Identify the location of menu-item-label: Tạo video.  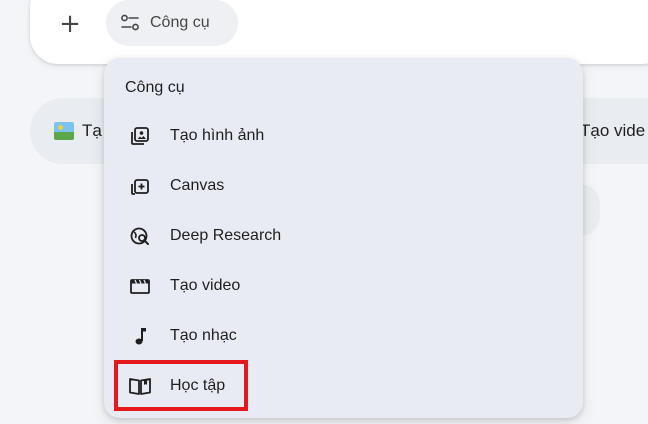
(205, 285).